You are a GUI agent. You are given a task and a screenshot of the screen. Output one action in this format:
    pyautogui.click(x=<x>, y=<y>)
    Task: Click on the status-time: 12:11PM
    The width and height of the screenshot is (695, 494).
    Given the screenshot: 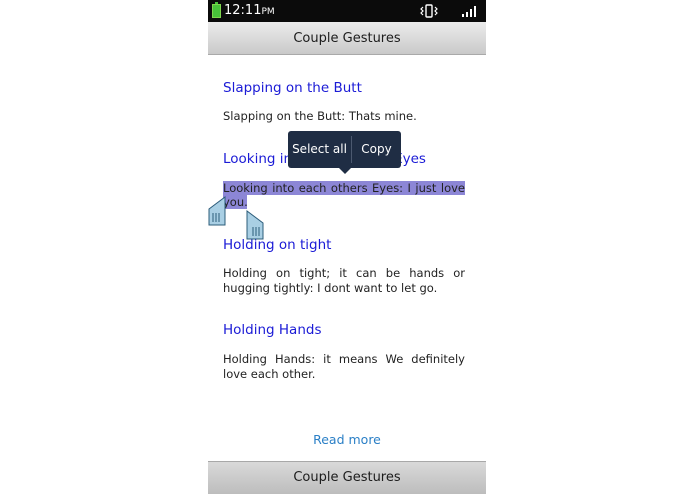 What is the action you would take?
    pyautogui.click(x=249, y=11)
    